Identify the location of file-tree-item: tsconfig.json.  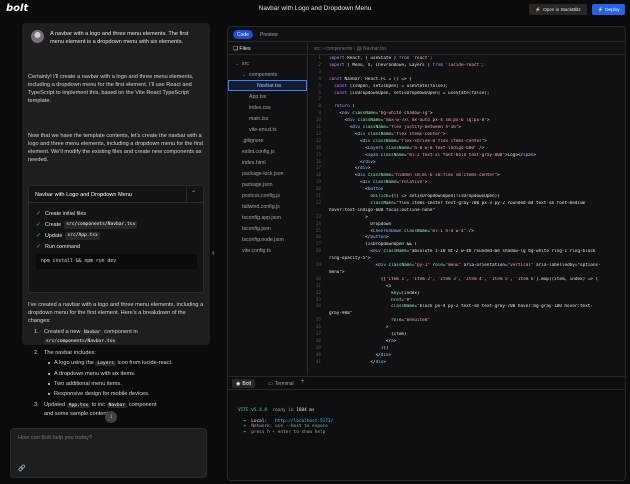
(267, 228).